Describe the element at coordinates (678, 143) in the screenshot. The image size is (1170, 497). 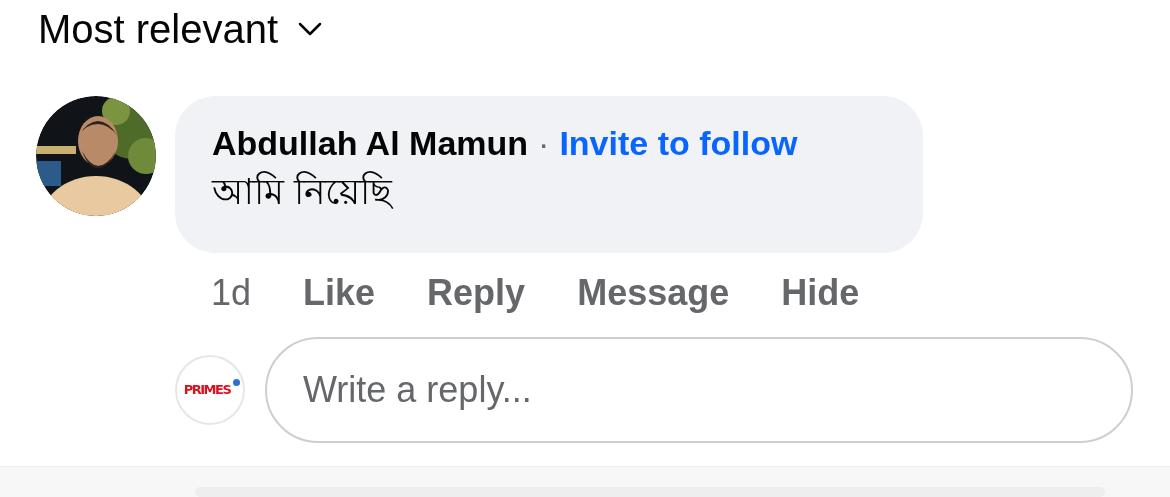
I see `invite-to-follow-link: Invite to follow` at that location.